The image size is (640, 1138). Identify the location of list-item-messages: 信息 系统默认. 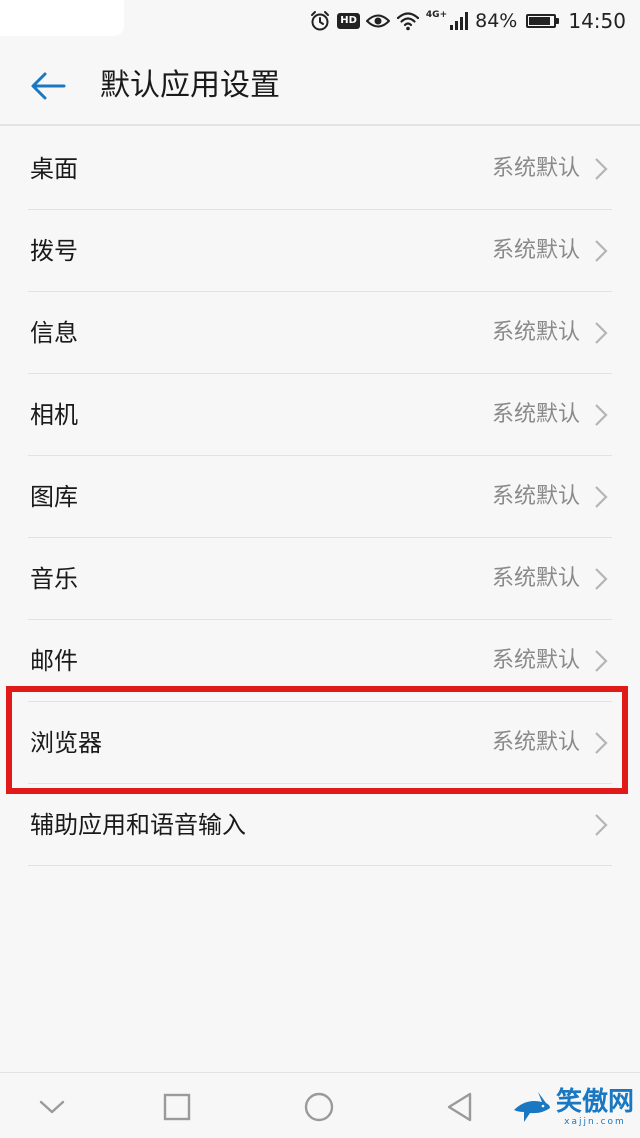
(320, 333).